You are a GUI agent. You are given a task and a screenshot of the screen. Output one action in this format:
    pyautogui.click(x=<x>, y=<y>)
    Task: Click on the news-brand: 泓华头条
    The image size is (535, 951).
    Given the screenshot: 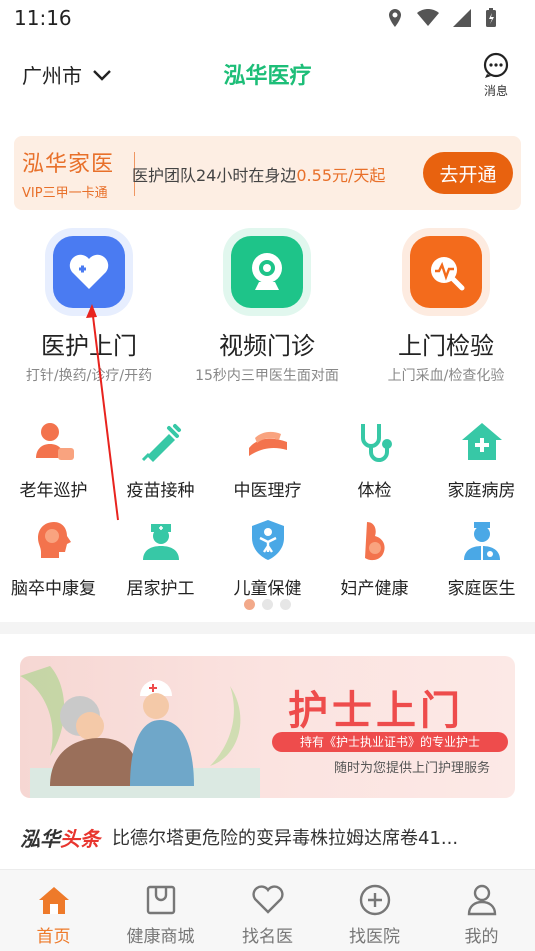 What is the action you would take?
    pyautogui.click(x=60, y=837)
    